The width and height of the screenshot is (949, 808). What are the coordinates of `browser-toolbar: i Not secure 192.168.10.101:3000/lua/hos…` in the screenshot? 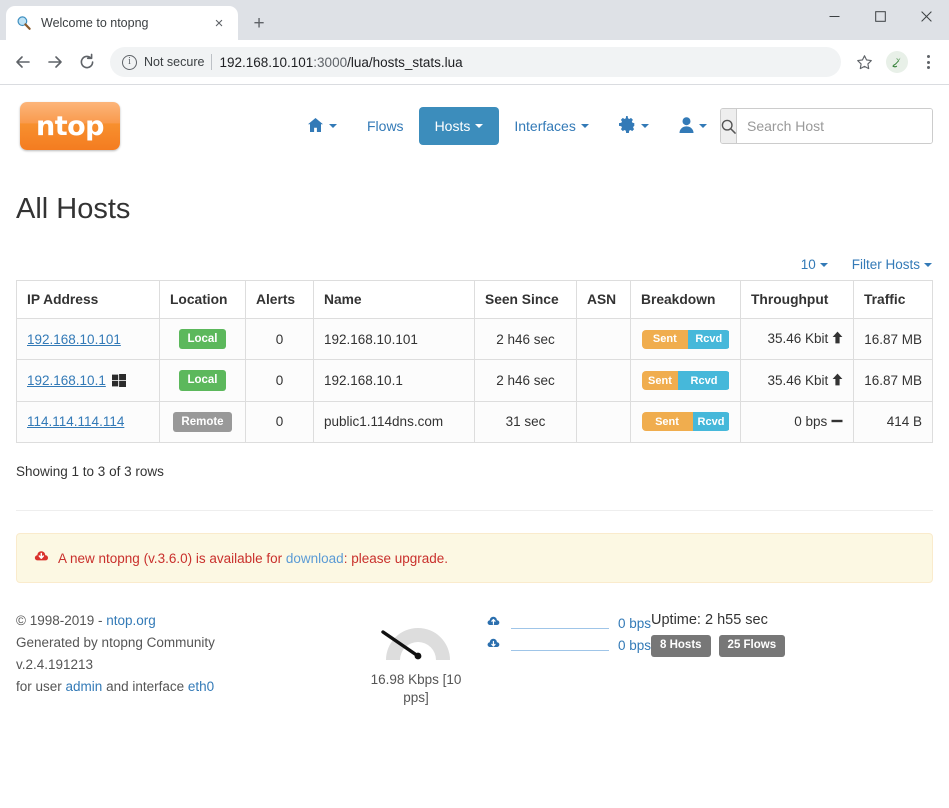 It's located at (474, 62).